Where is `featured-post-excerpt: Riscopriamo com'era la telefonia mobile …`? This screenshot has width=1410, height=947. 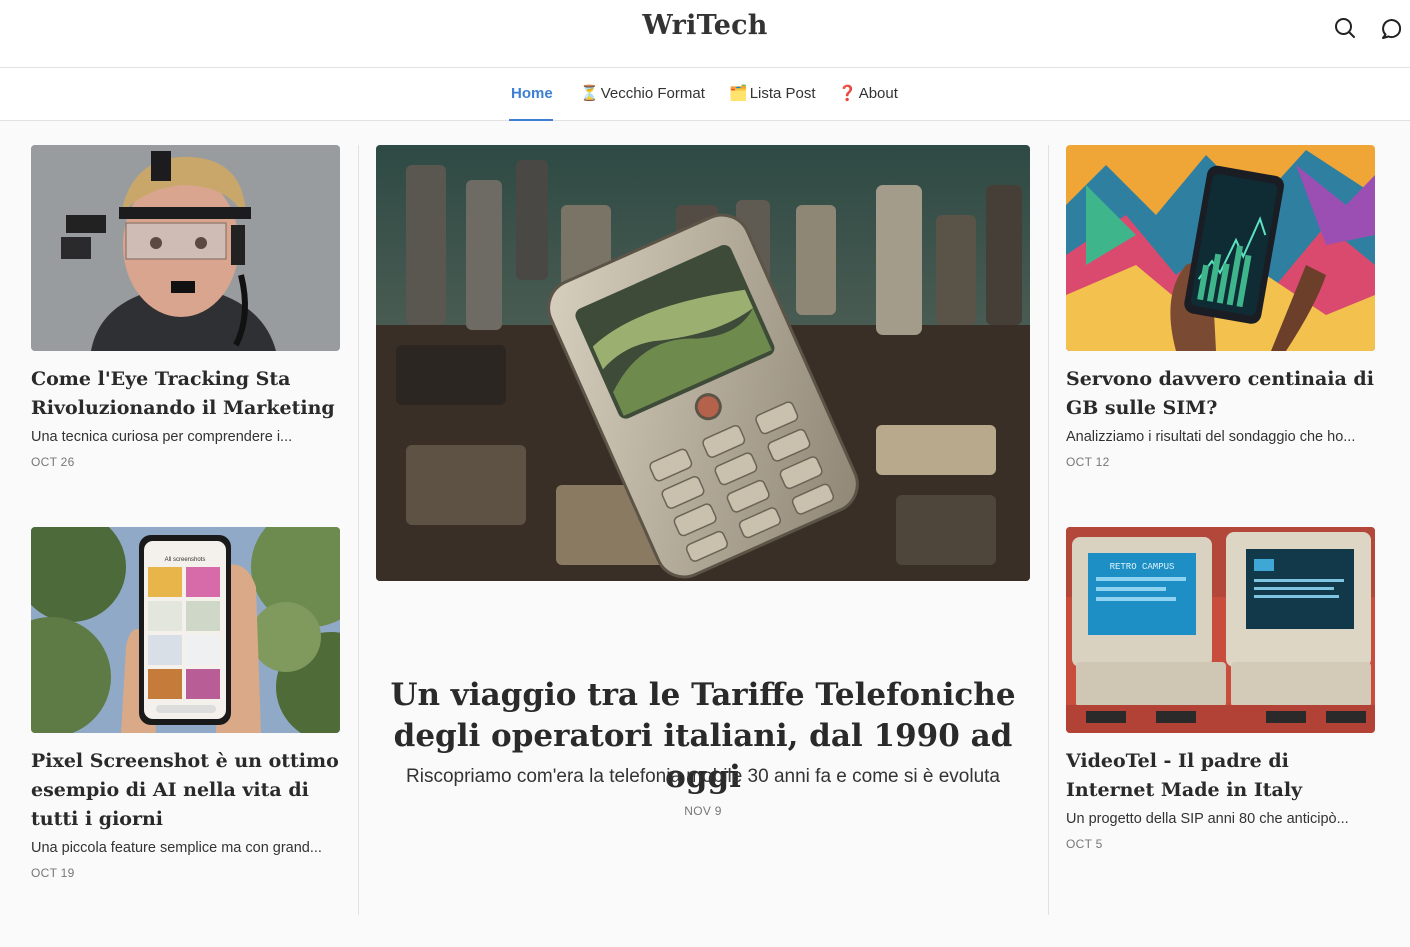 featured-post-excerpt: Riscopriamo com'era la telefonia mobile … is located at coordinates (703, 776).